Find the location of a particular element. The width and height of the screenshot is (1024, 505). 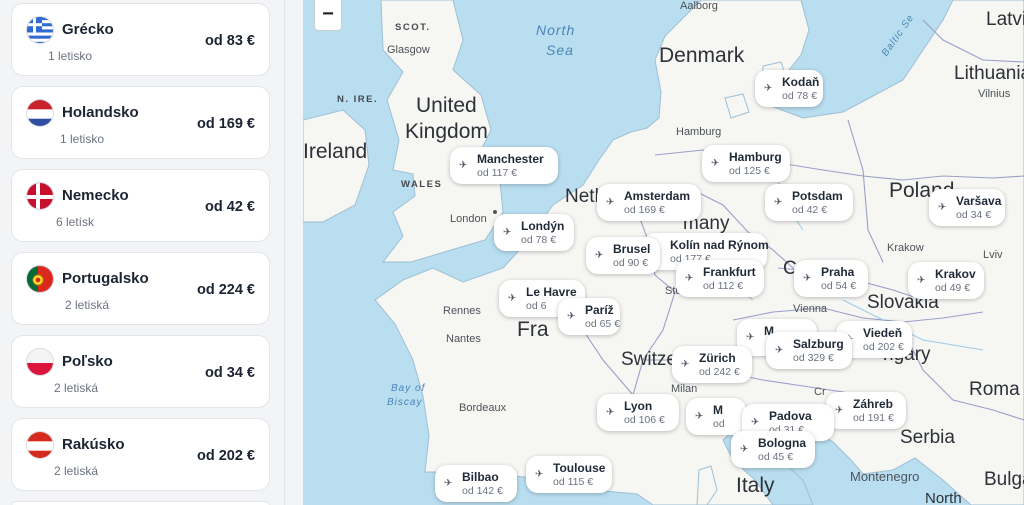

city-label: Cr is located at coordinates (820, 392).